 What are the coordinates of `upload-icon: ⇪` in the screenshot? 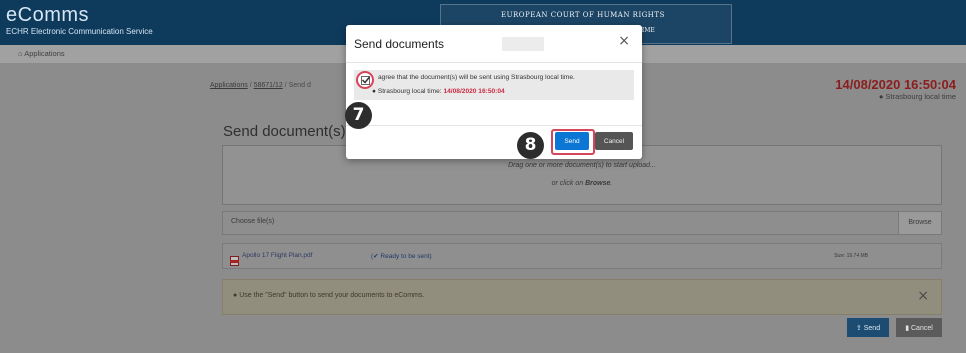 It's located at (858, 328).